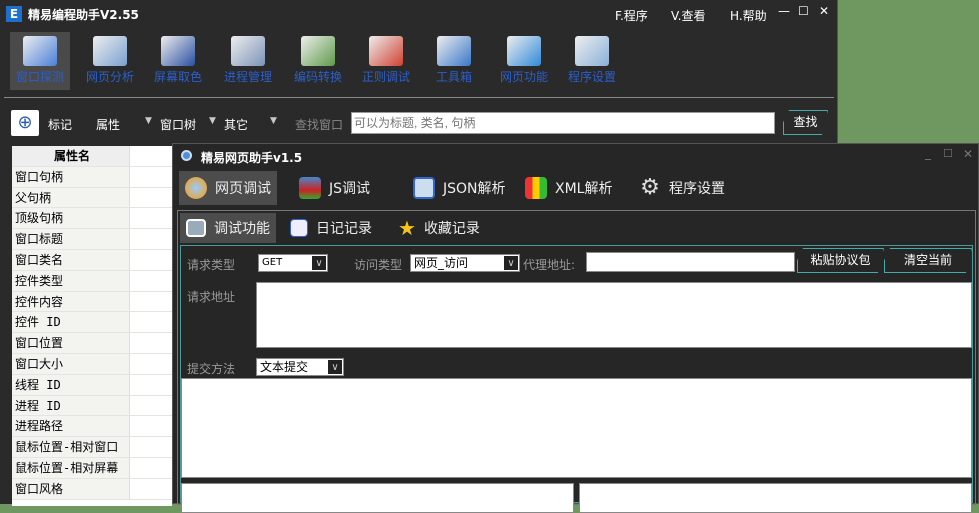 The height and width of the screenshot is (513, 979). I want to click on table-row: 窗口句柄, so click(92, 177).